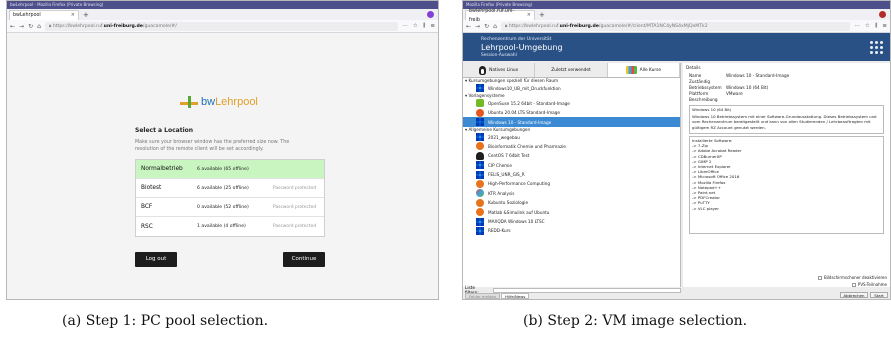 The height and width of the screenshot is (345, 891). I want to click on session-label: Ubuntu 20.04 LTS Standard-Image, so click(524, 113).